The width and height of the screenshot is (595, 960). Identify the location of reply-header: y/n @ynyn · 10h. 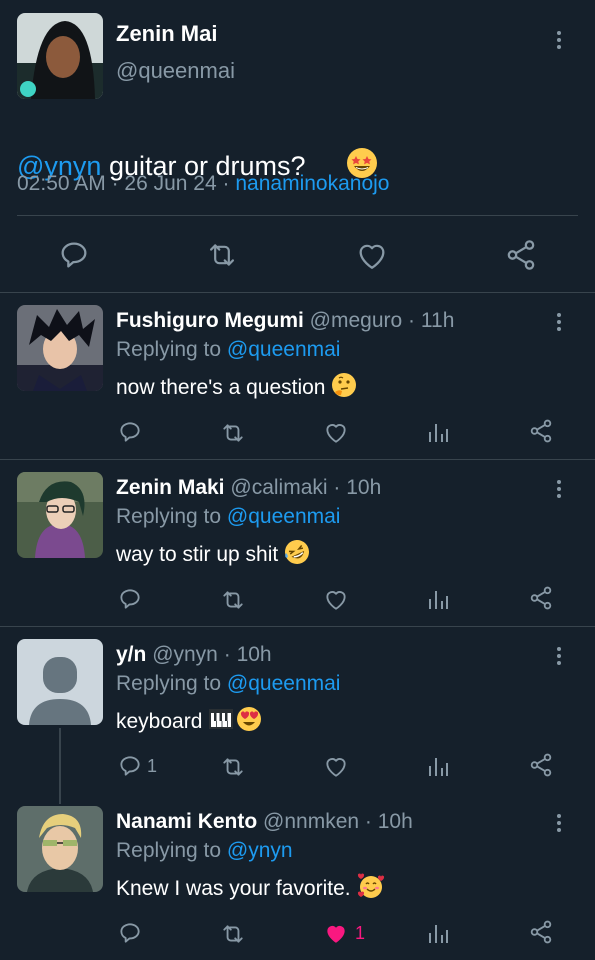
(194, 655).